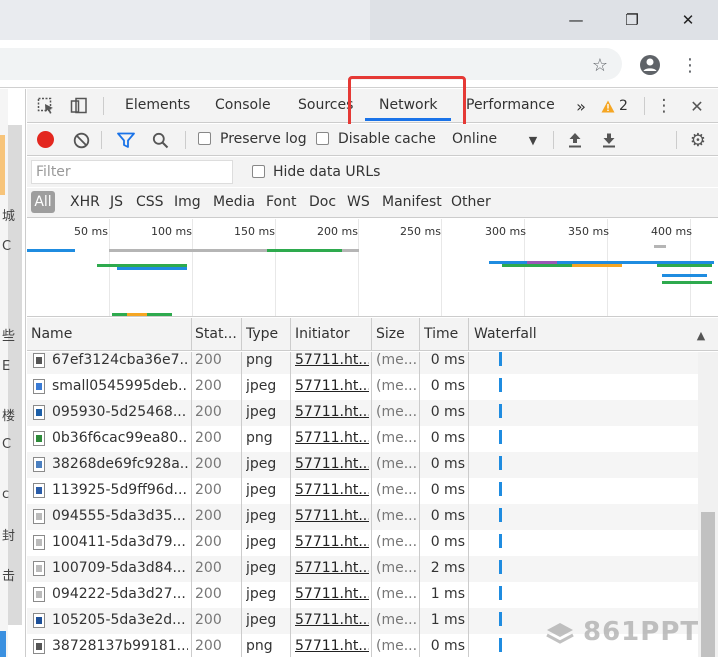  I want to click on tab-performance: Performance, so click(510, 107).